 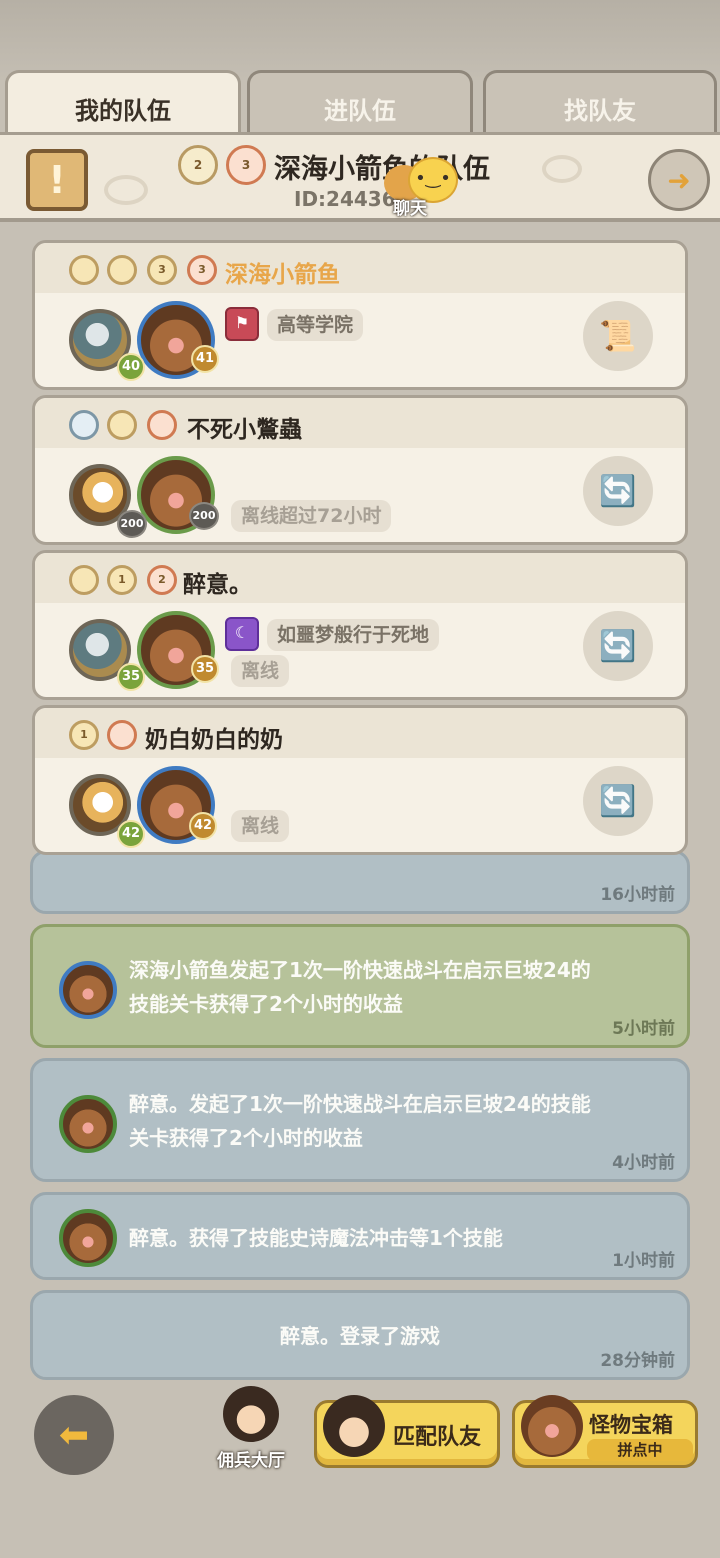 I want to click on pet-level: 40, so click(x=131, y=367).